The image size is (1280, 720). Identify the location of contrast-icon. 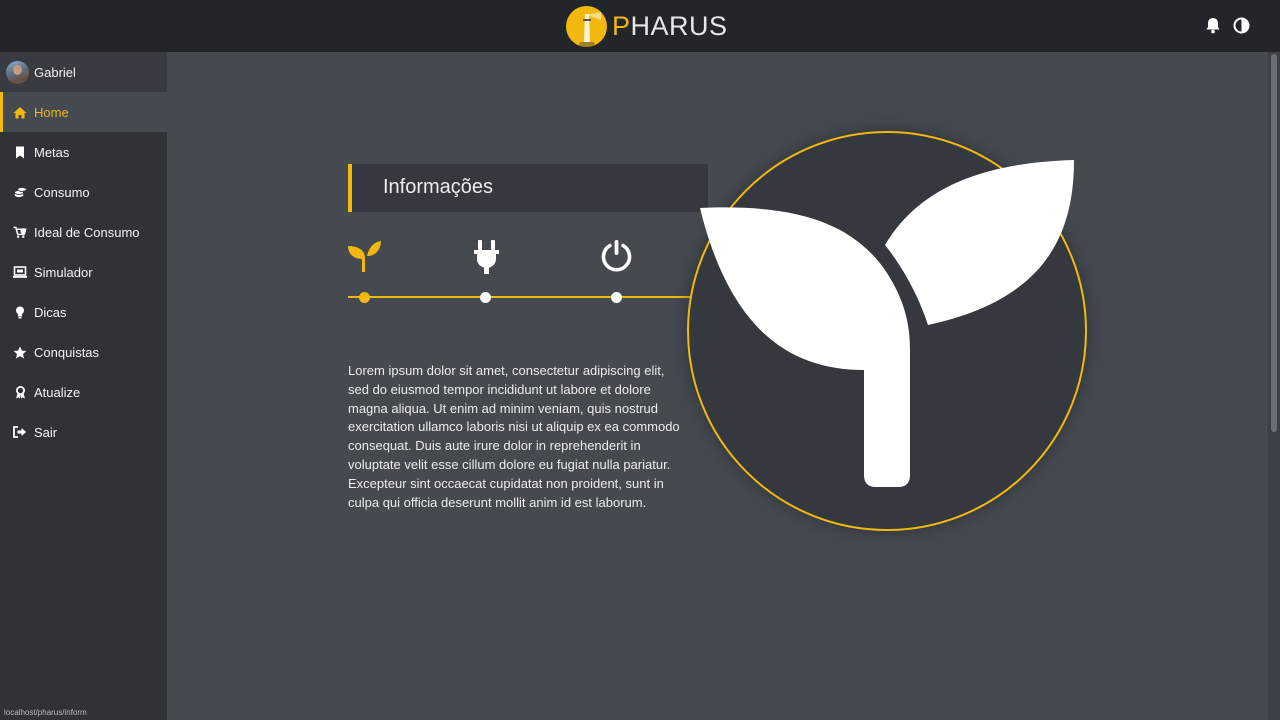
(1241, 25).